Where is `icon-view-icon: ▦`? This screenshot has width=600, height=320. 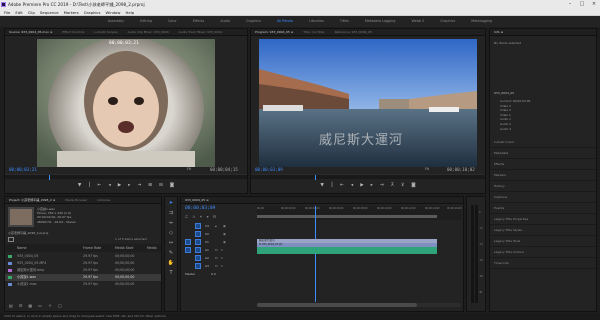
icon-view-icon: ▦ is located at coordinates (30, 307).